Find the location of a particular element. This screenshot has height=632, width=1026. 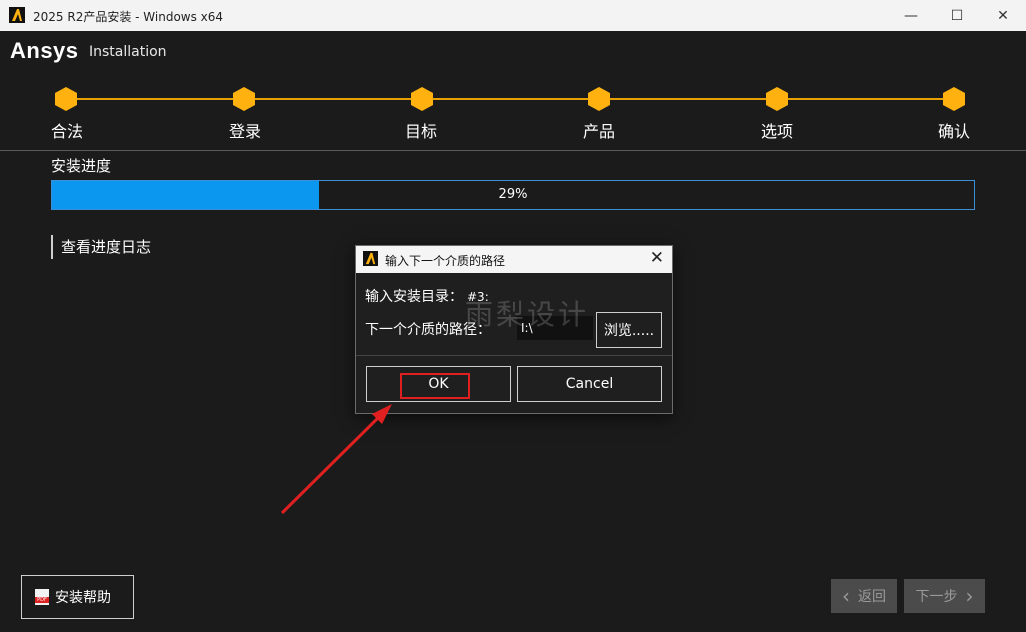

step-label-options: 选项 is located at coordinates (776, 131).